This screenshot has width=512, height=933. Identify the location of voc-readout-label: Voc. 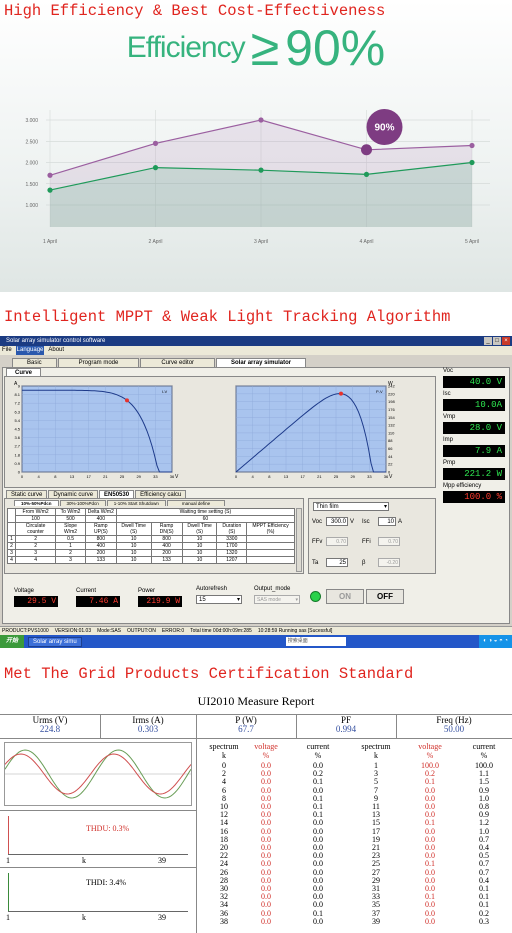
(448, 371).